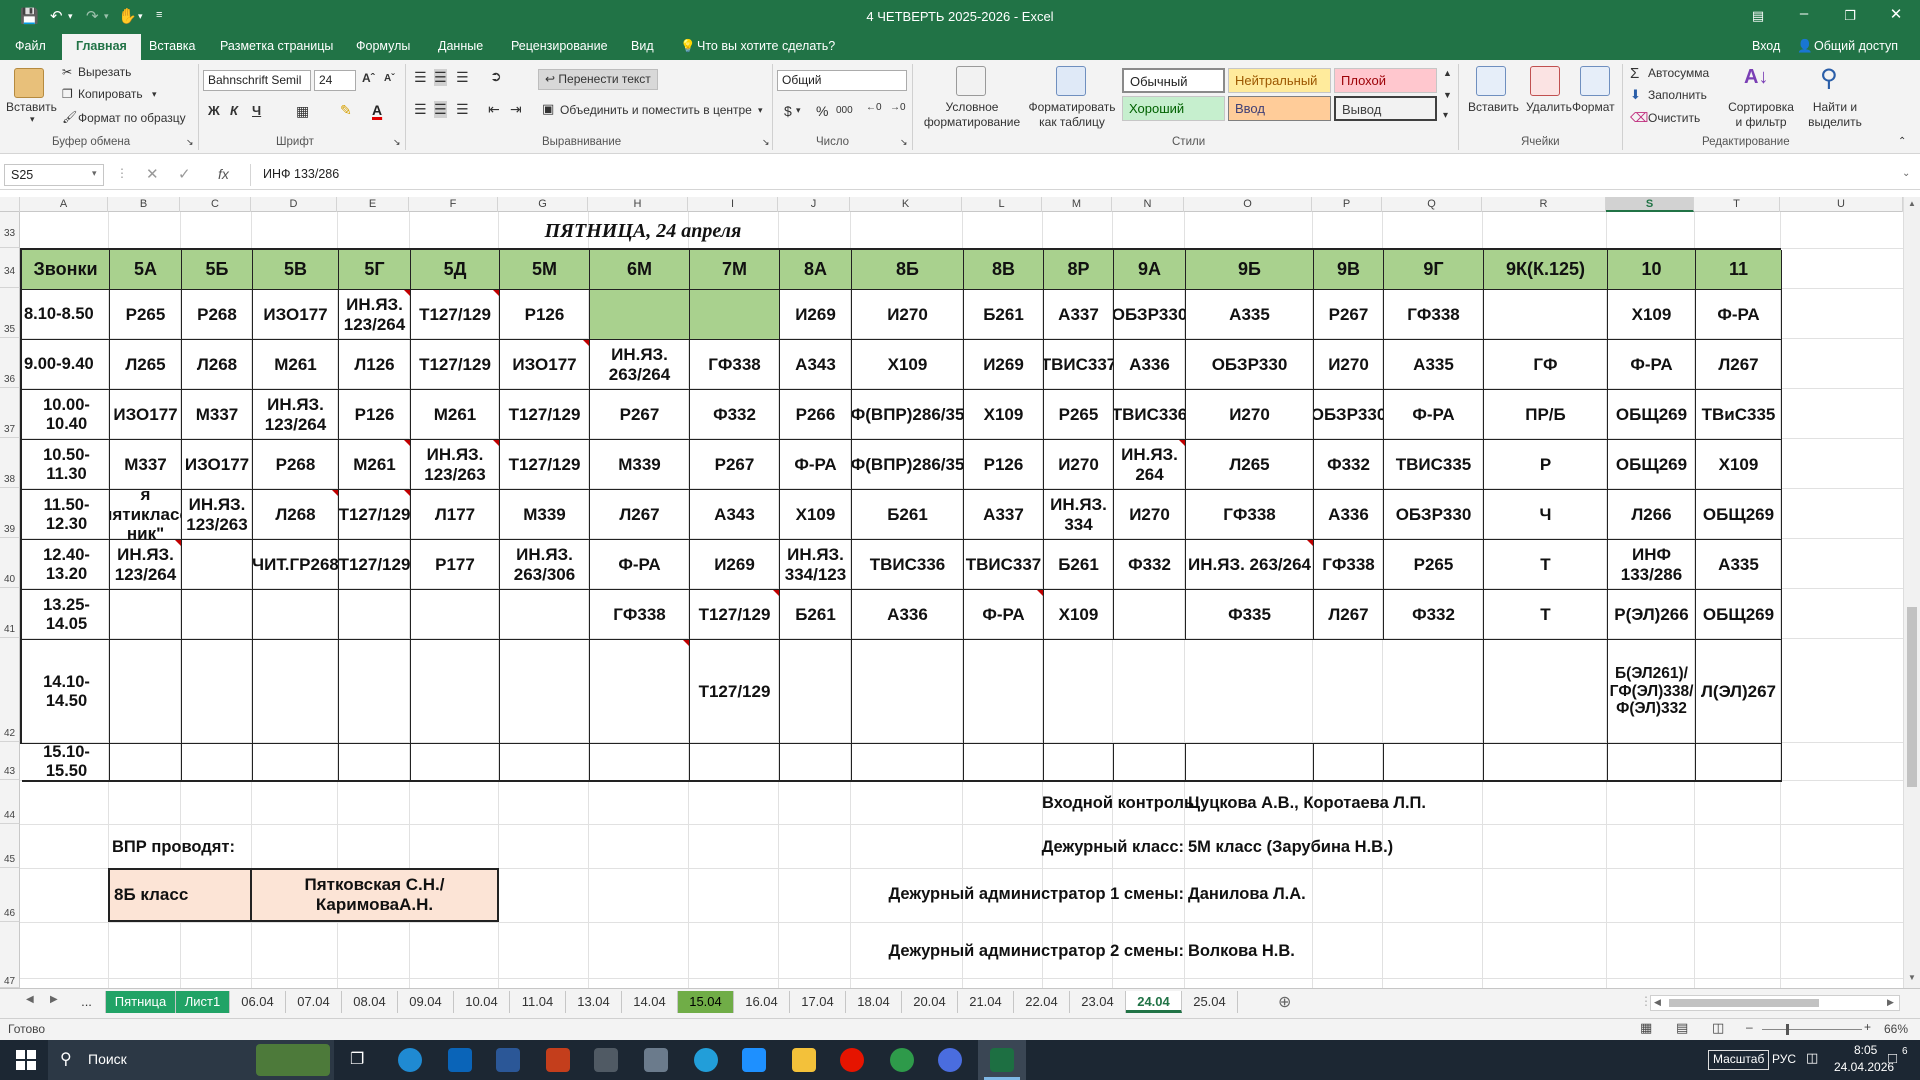 The width and height of the screenshot is (1920, 1080). I want to click on sheet-tab: 23.04, so click(1098, 1002).